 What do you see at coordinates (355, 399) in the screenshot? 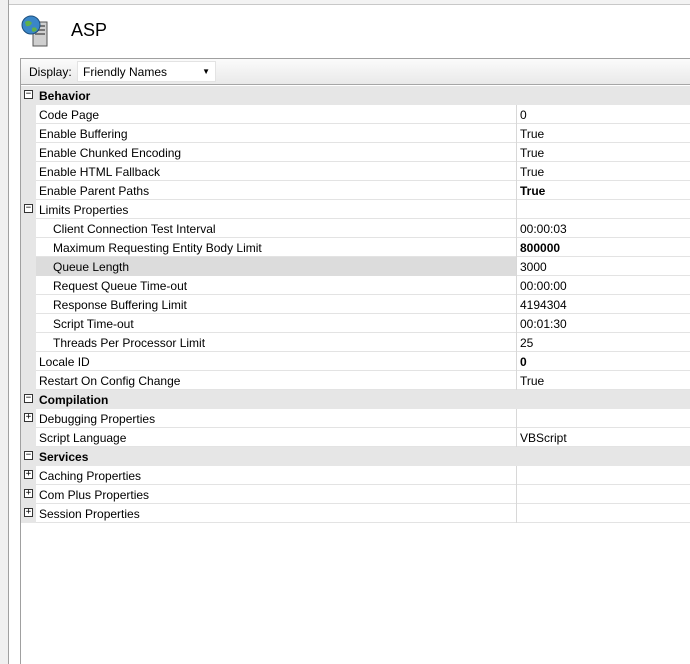
I see `category-row: − Compilation` at bounding box center [355, 399].